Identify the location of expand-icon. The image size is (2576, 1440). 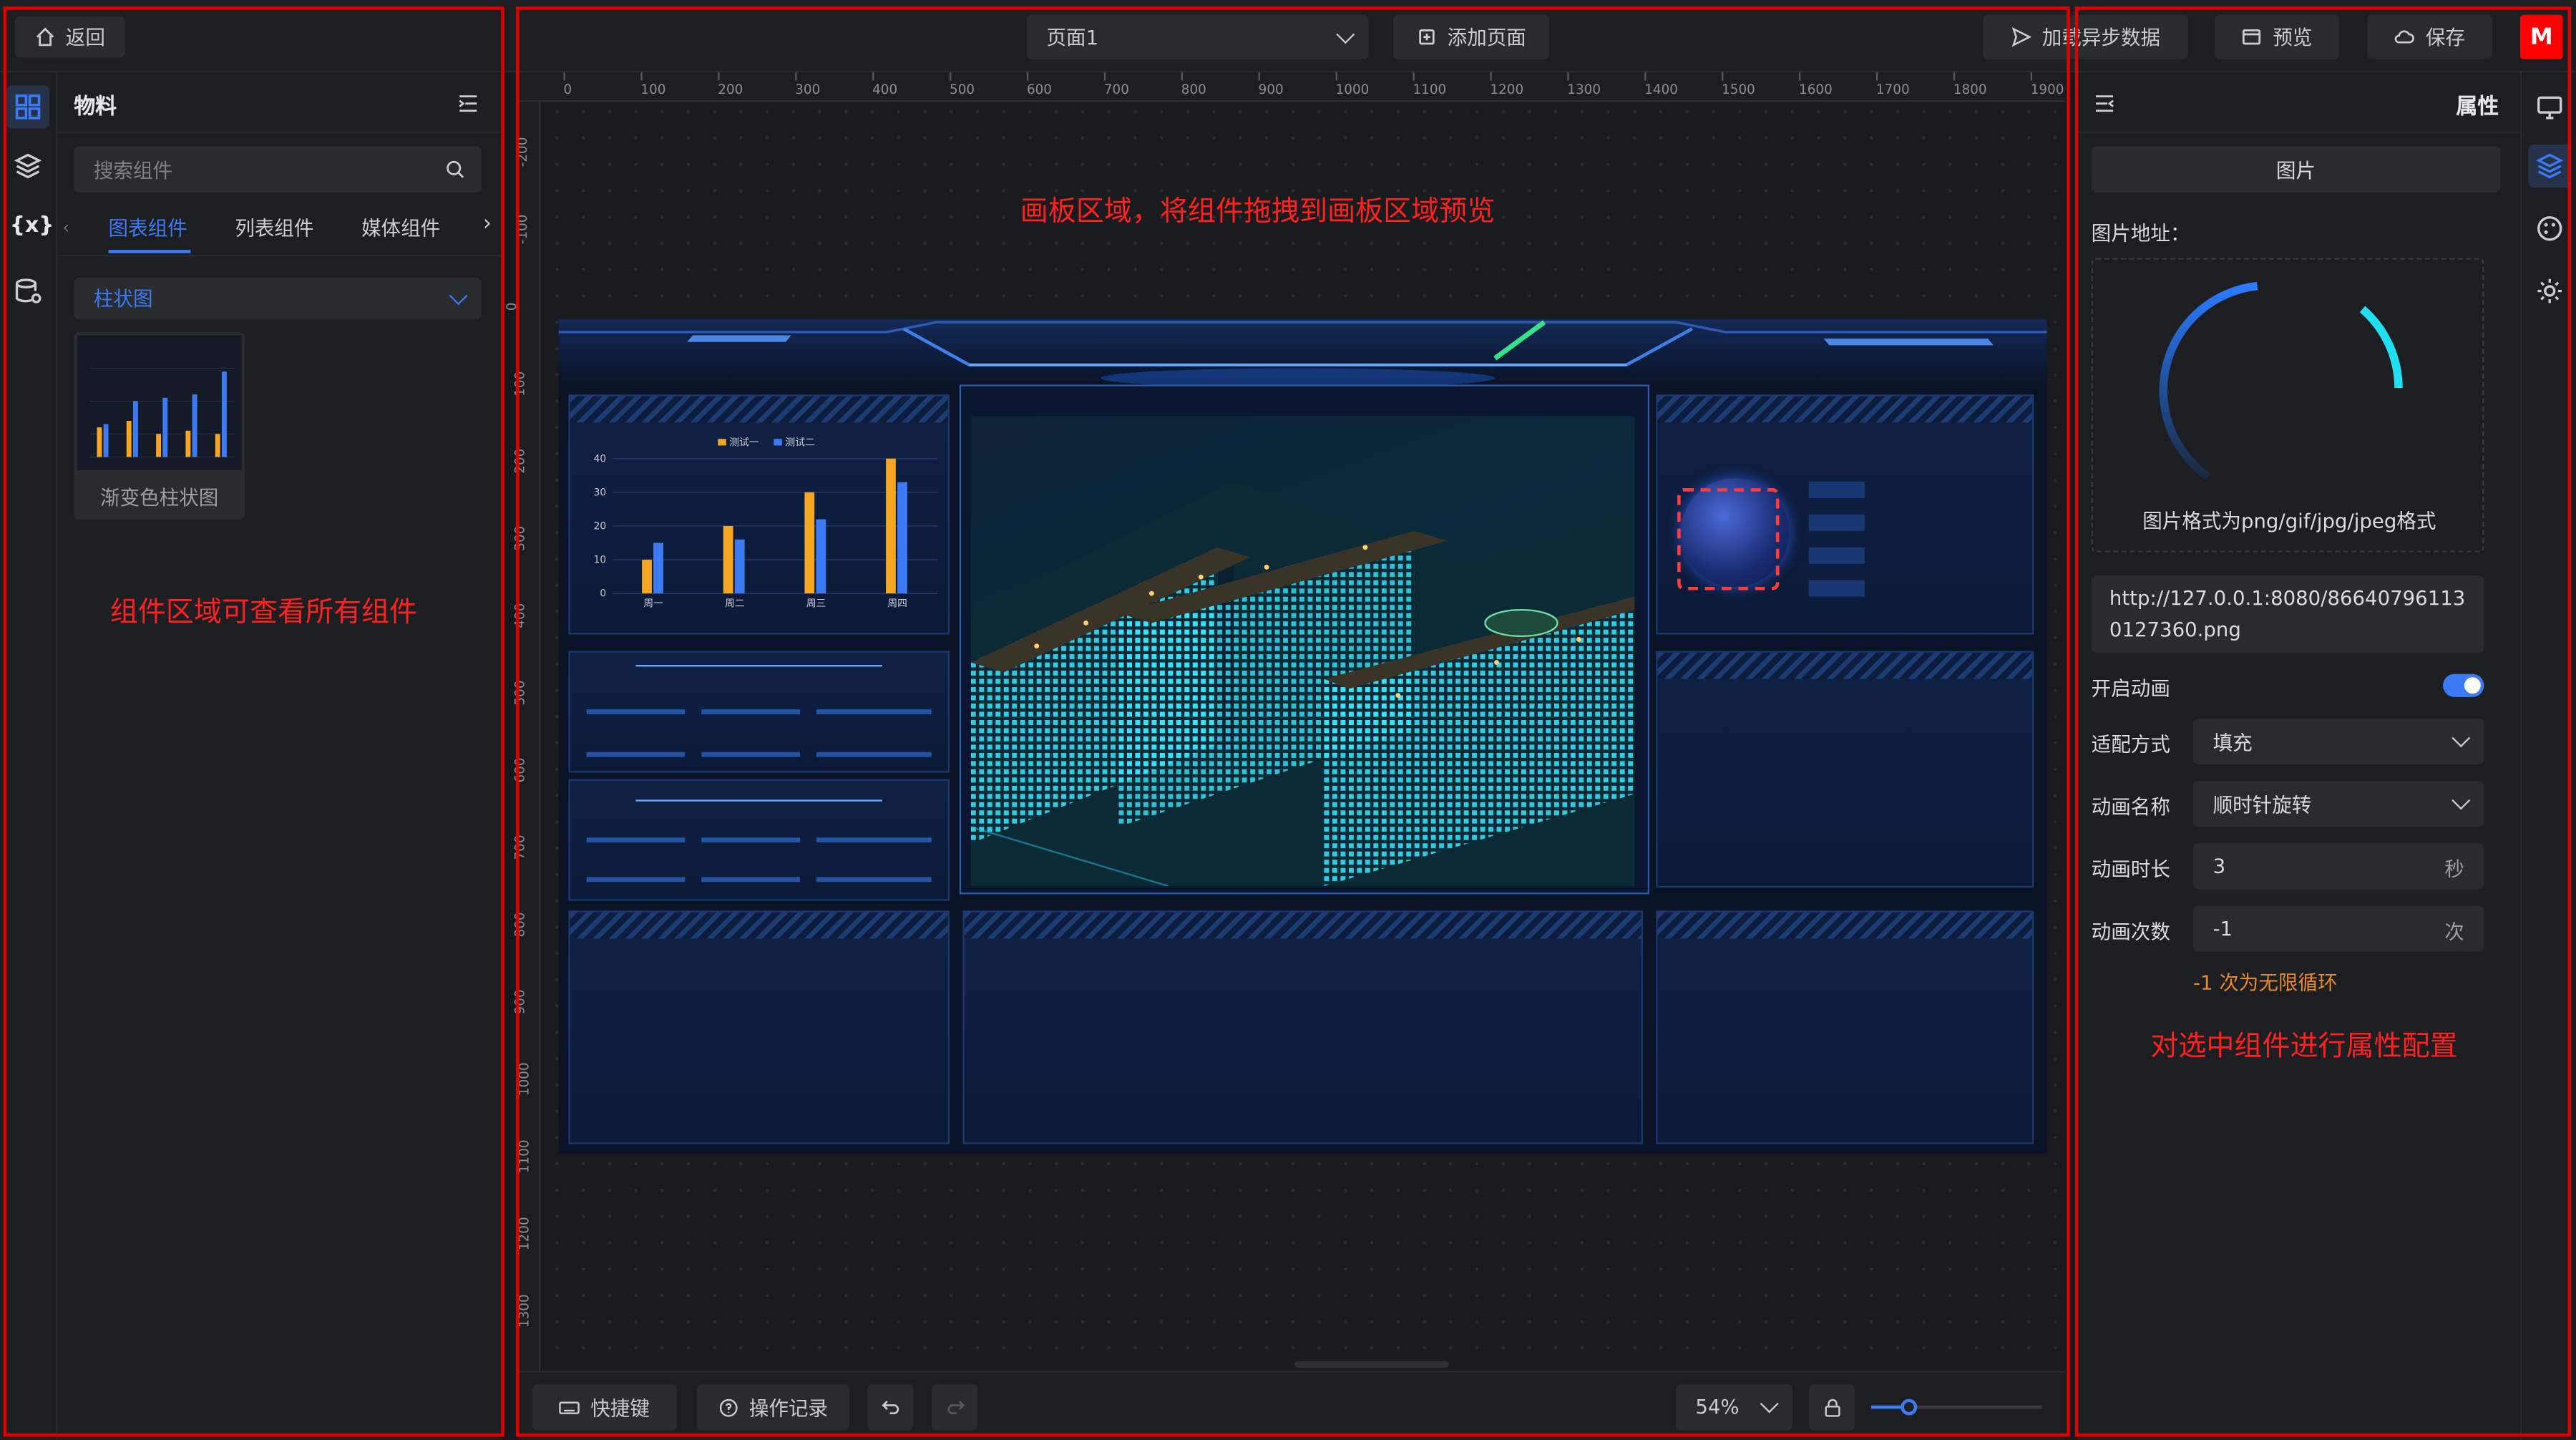
(2104, 103).